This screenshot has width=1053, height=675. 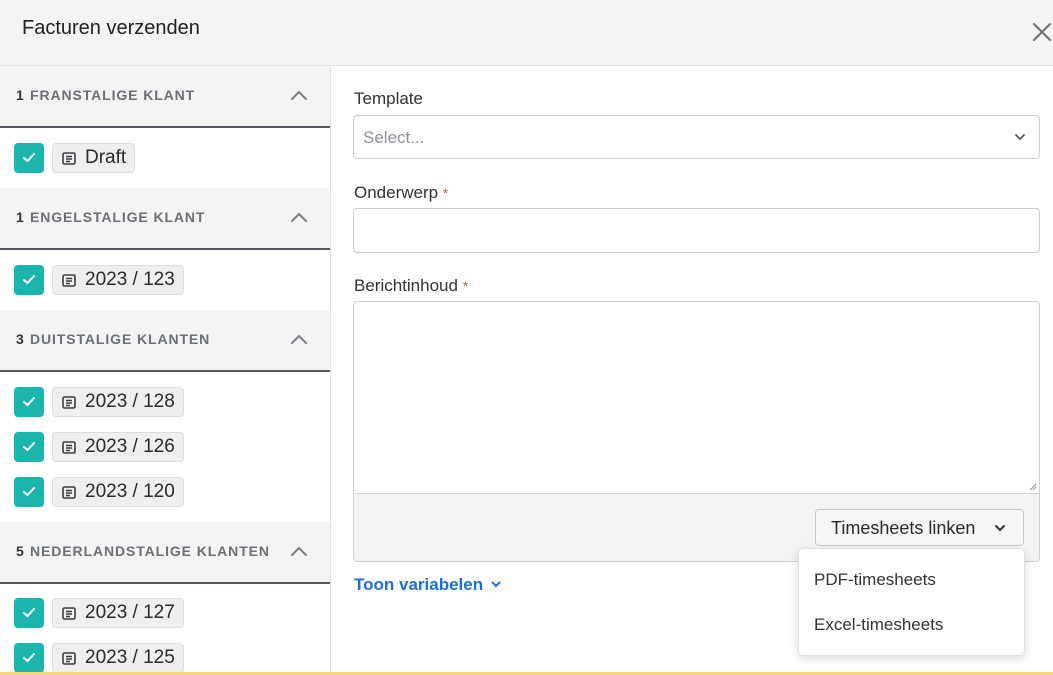 I want to click on group-header-franstalige: 1 FRANSTALIGE KLANT, so click(x=165, y=97).